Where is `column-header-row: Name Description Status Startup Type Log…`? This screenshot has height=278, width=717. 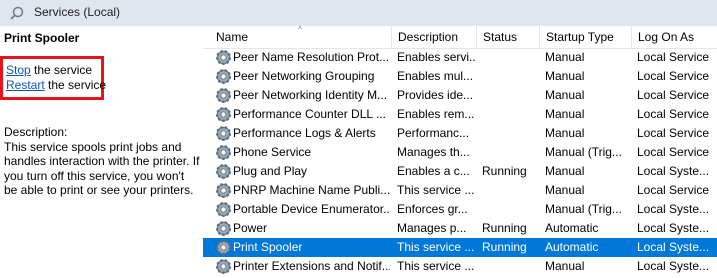
column-header-row: Name Description Status Startup Type Log… is located at coordinates (460, 37).